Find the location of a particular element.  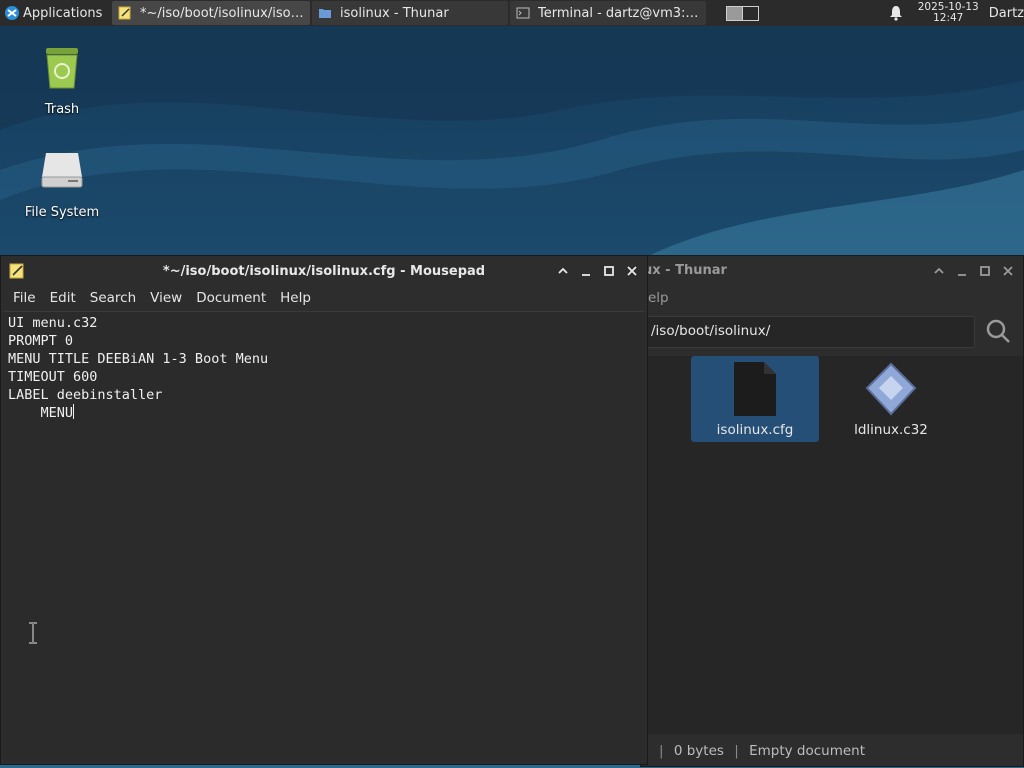

mousepad-maximize-button is located at coordinates (608, 271).